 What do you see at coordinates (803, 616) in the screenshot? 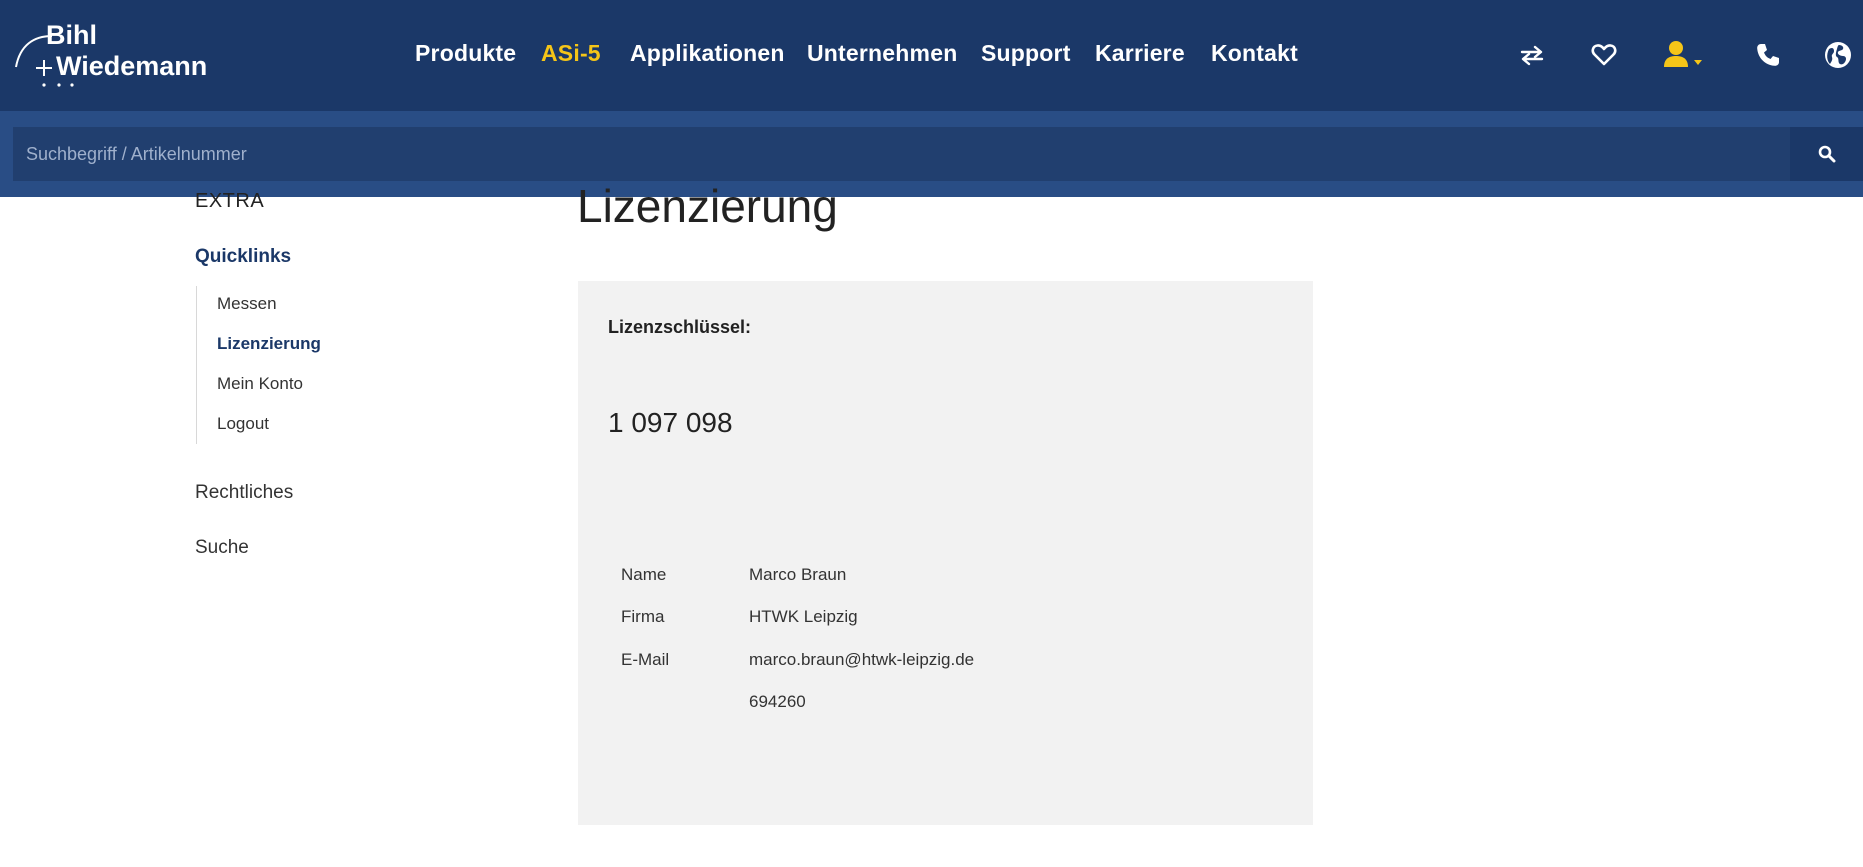
I see `info-value: HTWK Leipzig` at bounding box center [803, 616].